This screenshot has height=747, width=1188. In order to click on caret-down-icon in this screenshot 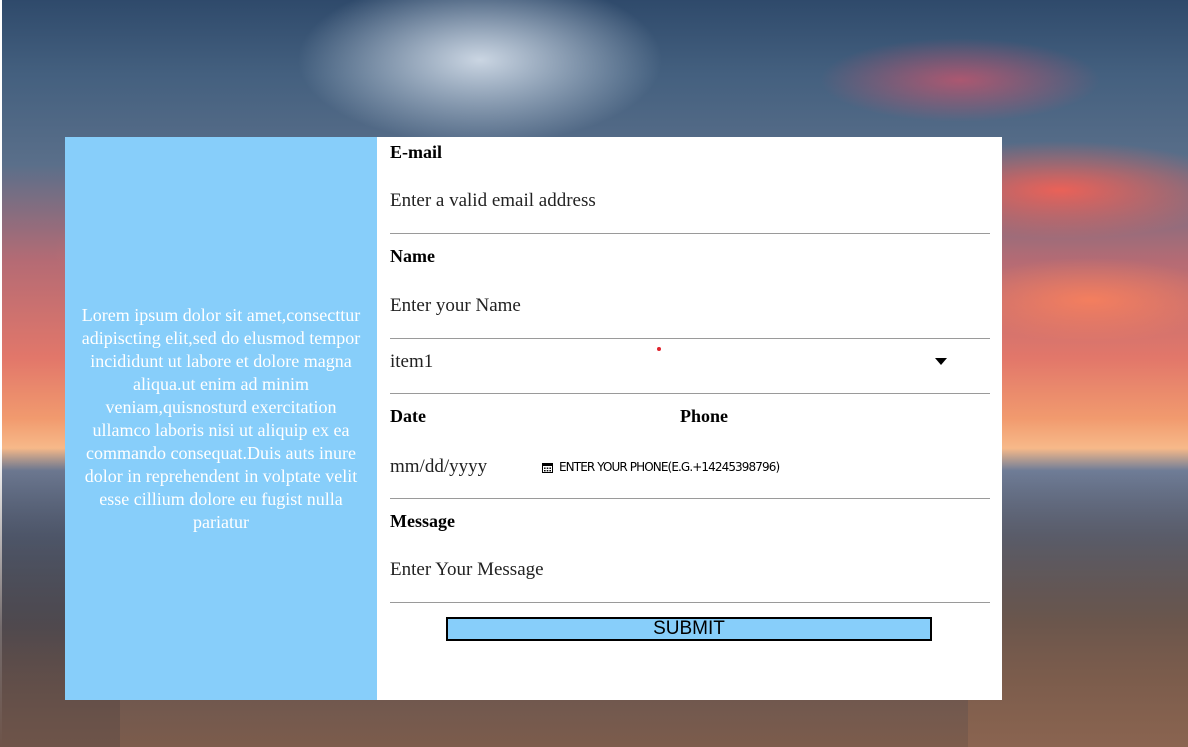, I will do `click(941, 361)`.